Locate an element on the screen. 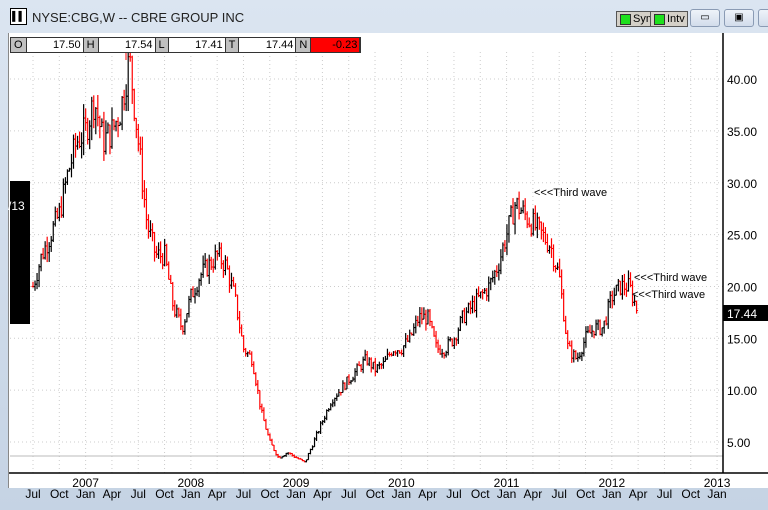 The image size is (768, 510). low-label: L is located at coordinates (162, 45).